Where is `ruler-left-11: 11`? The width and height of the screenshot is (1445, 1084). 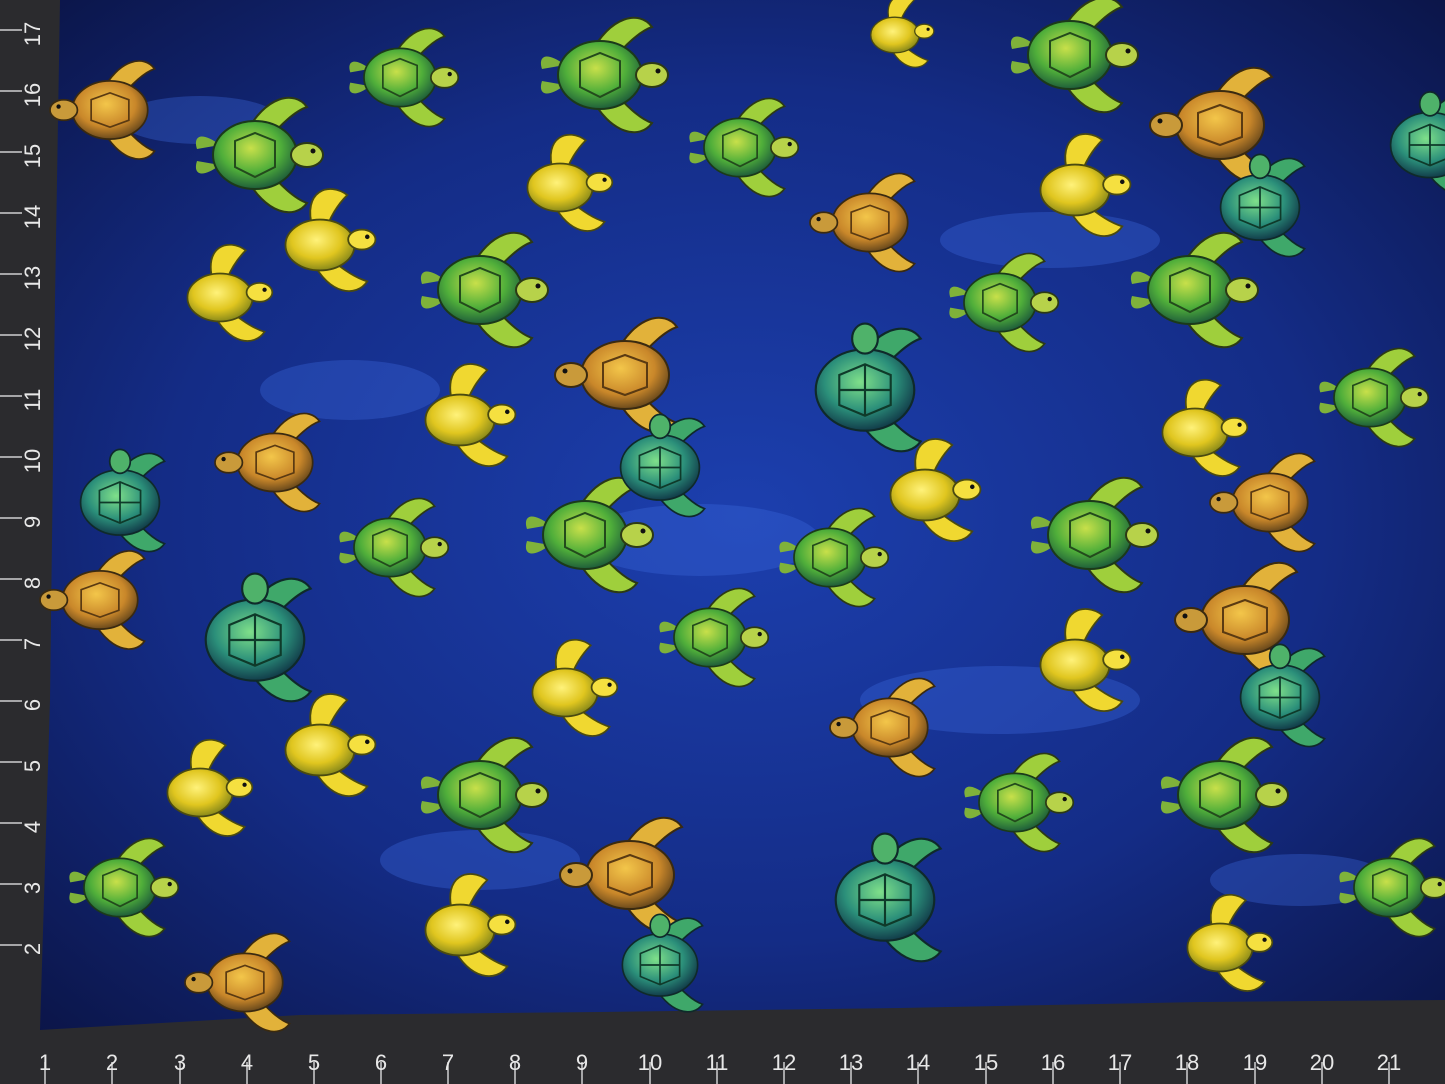 ruler-left-11: 11 is located at coordinates (32, 400).